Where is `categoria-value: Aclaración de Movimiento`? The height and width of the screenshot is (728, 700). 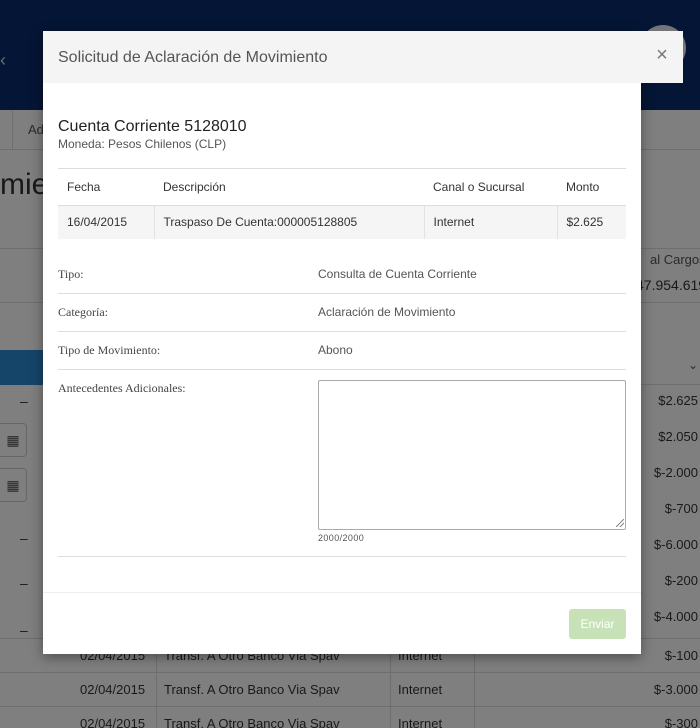
categoria-value: Aclaración de Movimiento is located at coordinates (387, 312).